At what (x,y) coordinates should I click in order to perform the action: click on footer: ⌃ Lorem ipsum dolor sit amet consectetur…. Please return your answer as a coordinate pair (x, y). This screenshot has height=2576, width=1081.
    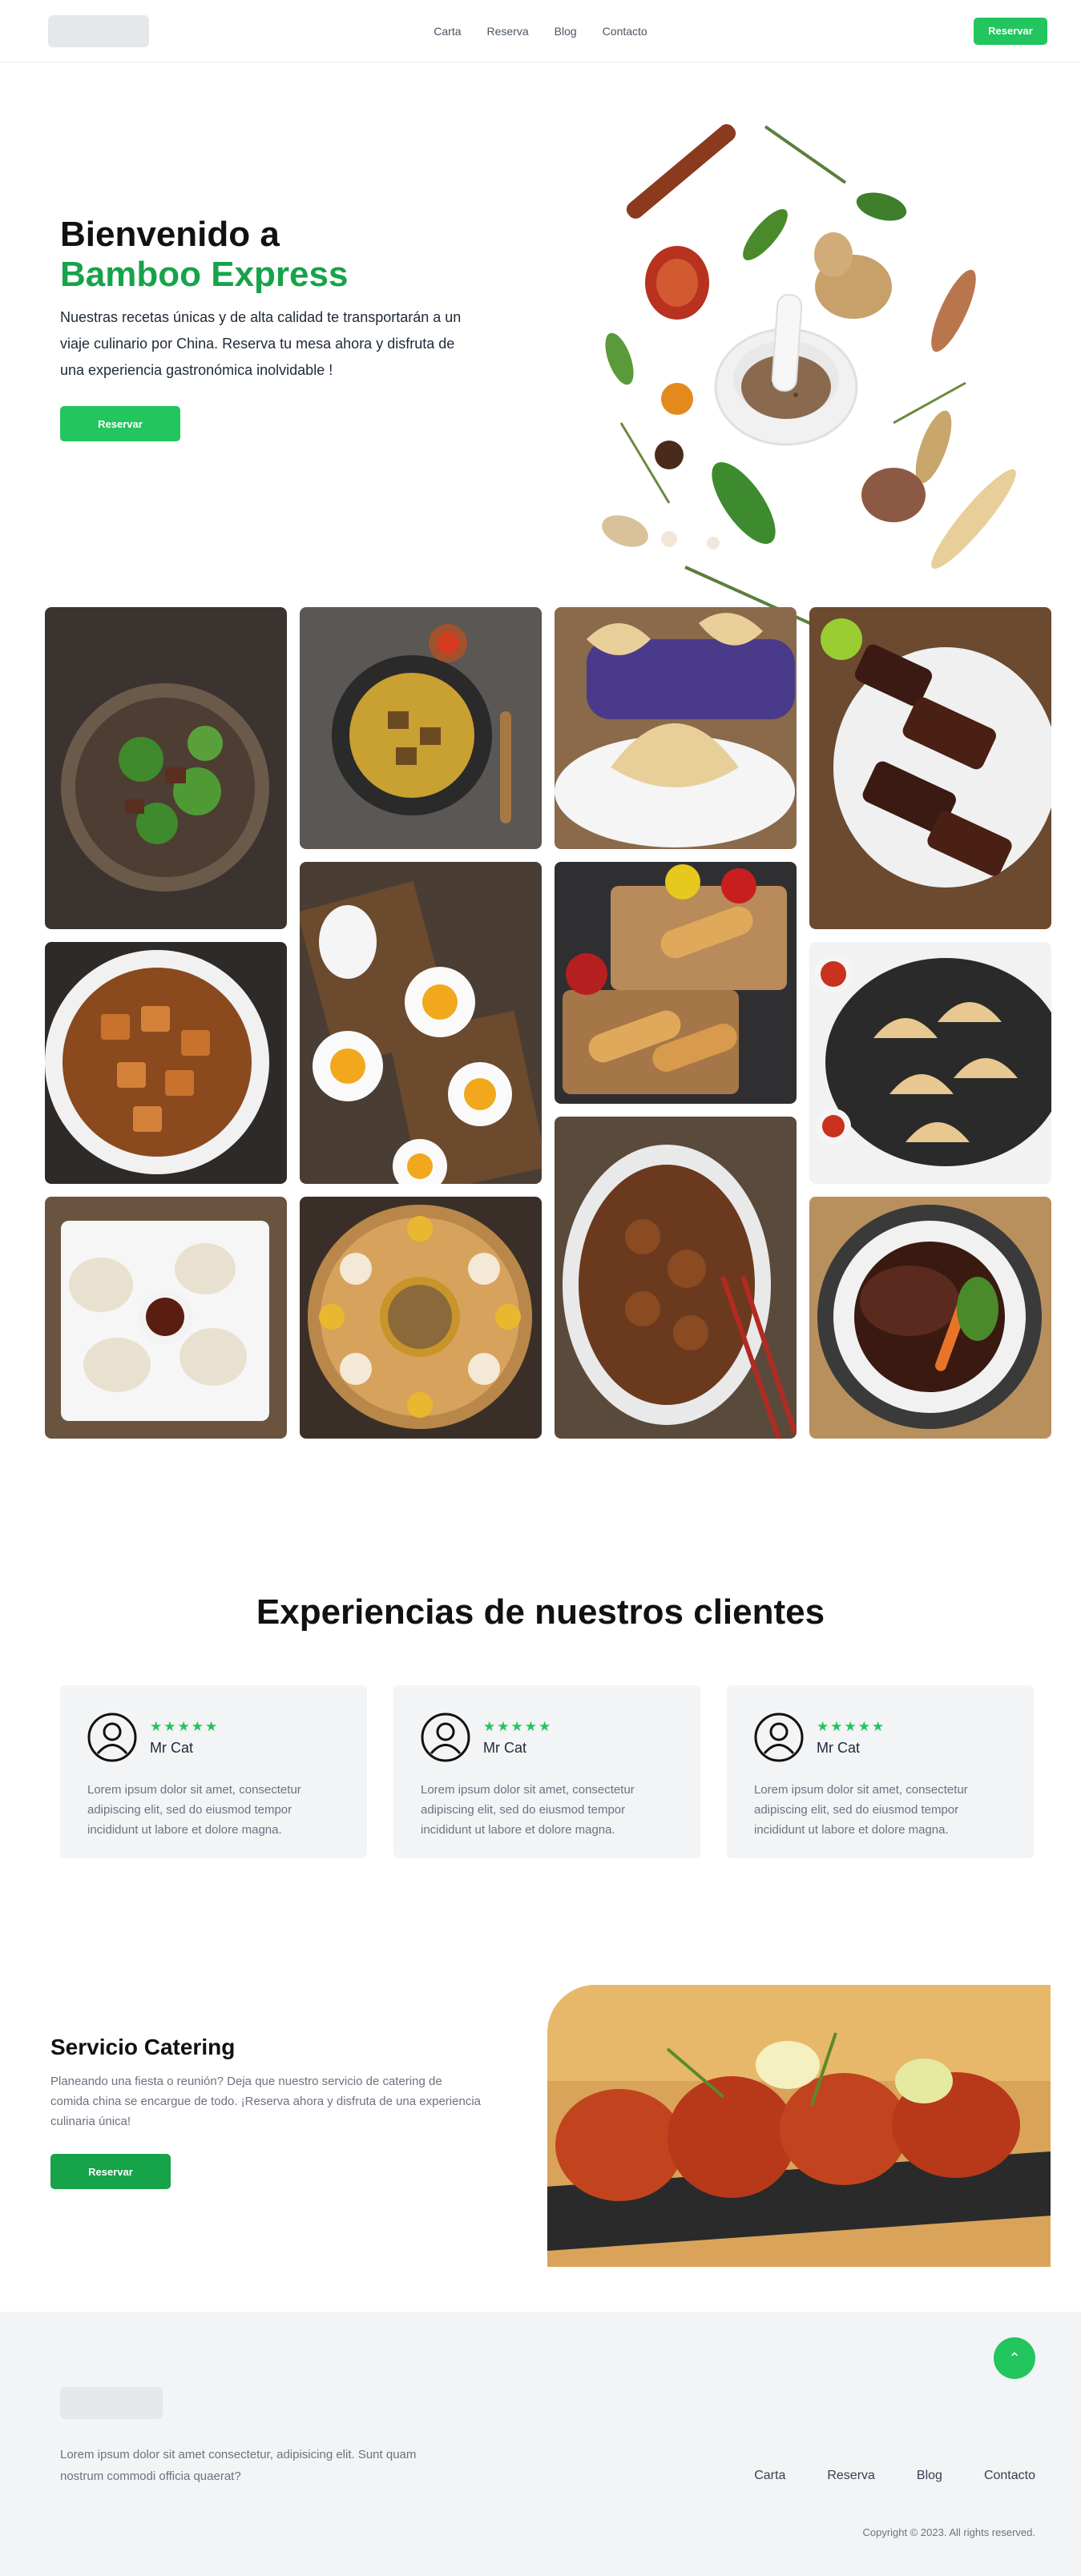
    Looking at the image, I should click on (540, 2444).